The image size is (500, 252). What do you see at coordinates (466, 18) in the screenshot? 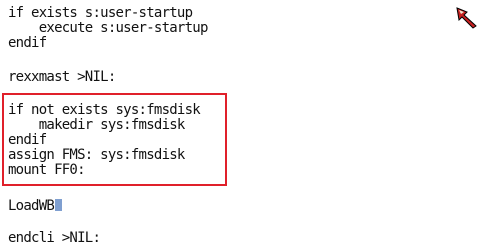
I see `mouse-pointer-icon` at bounding box center [466, 18].